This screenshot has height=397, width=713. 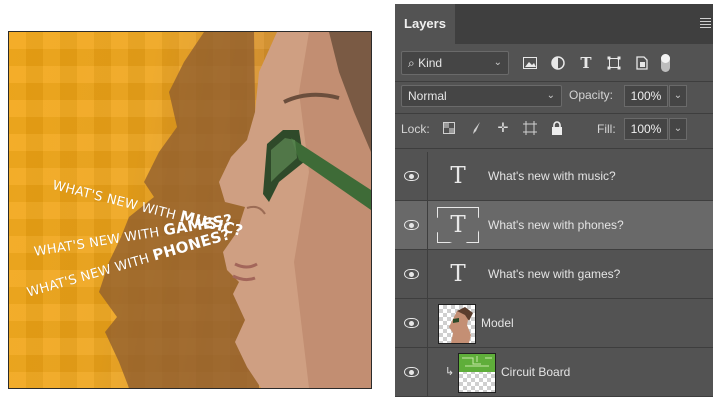 What do you see at coordinates (614, 63) in the screenshot?
I see `shape-filter-icon` at bounding box center [614, 63].